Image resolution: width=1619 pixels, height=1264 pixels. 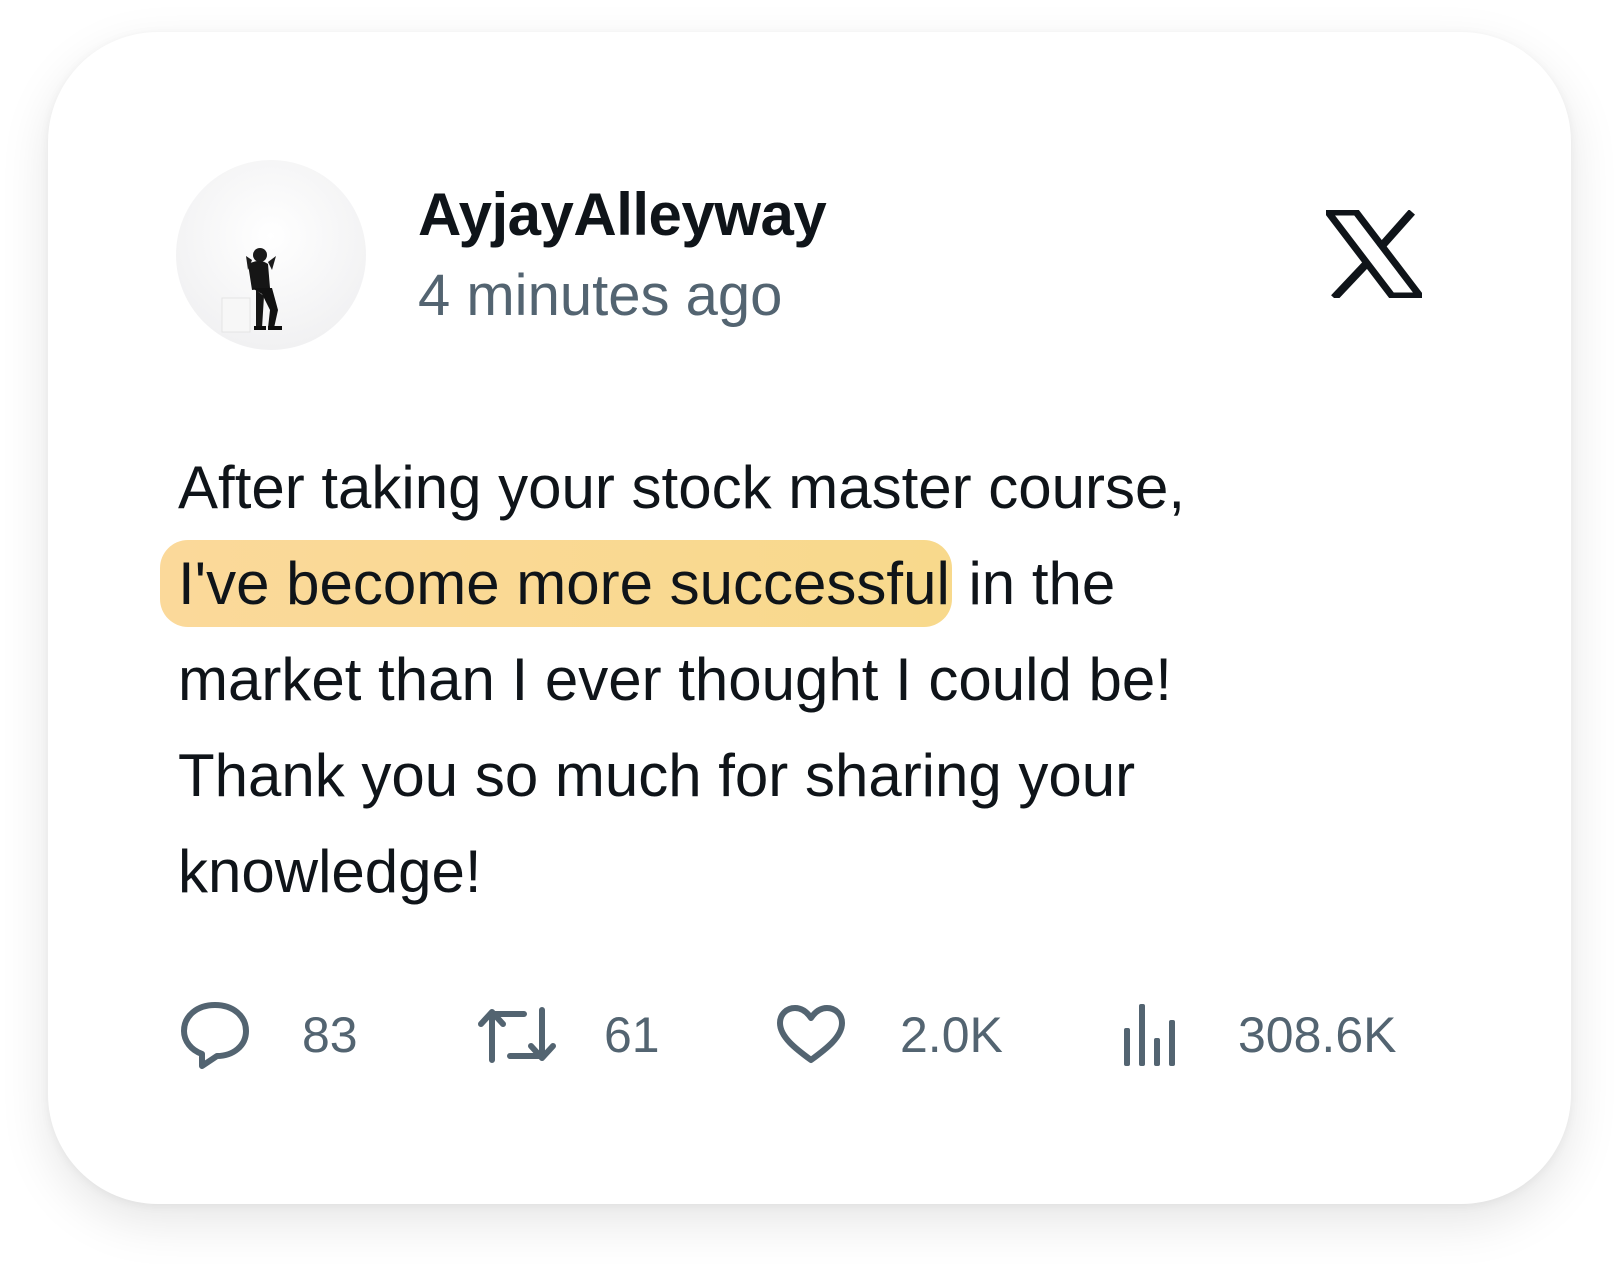 I want to click on reply-count: 83, so click(x=330, y=1035).